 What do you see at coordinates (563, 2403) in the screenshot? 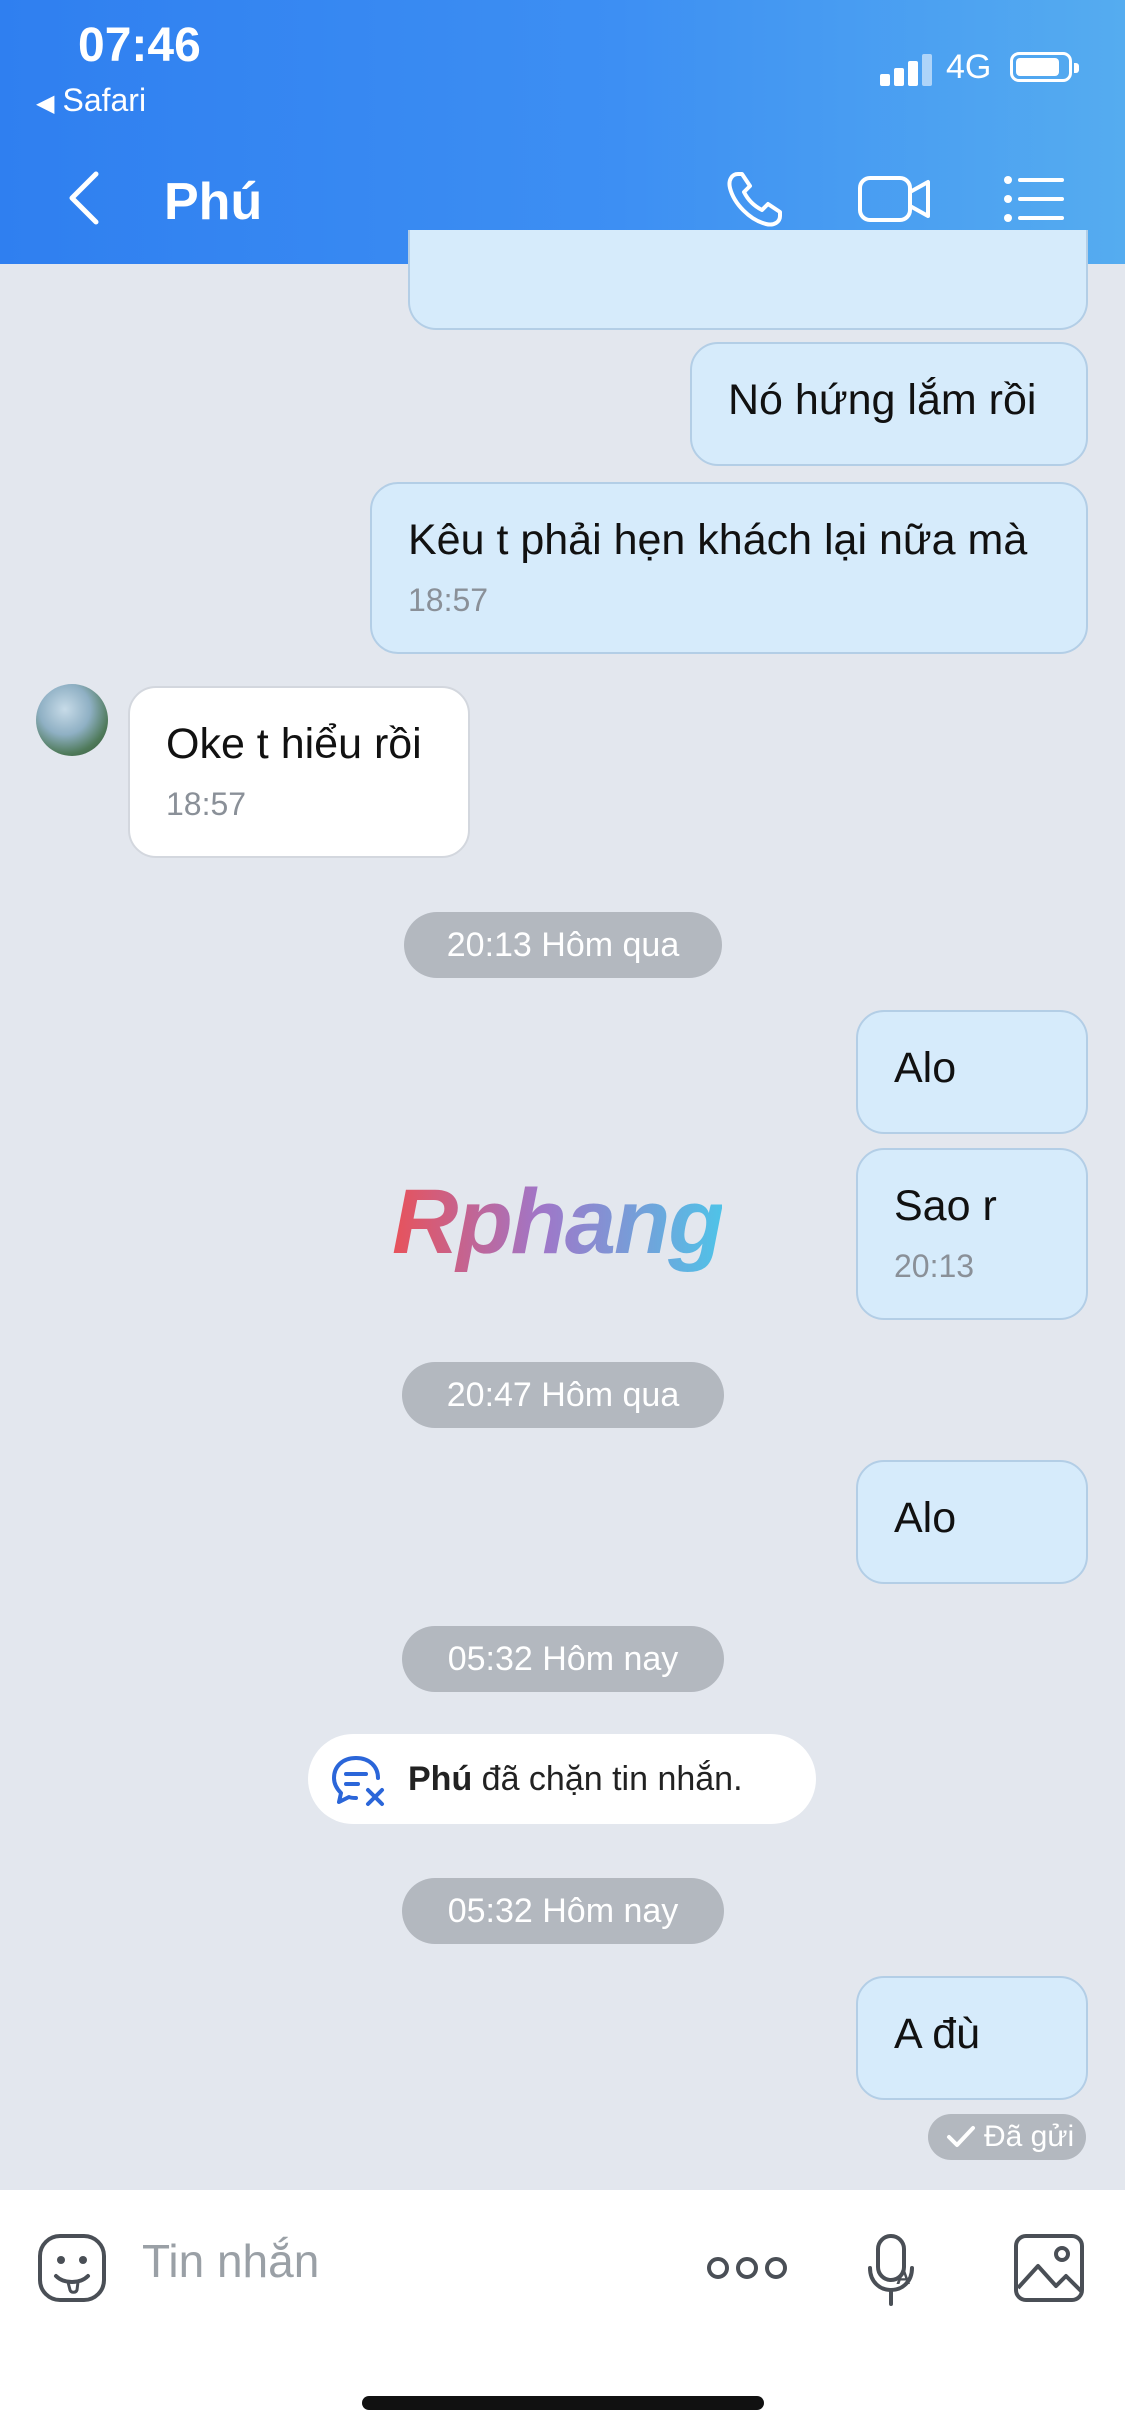
I see `home-indicator` at bounding box center [563, 2403].